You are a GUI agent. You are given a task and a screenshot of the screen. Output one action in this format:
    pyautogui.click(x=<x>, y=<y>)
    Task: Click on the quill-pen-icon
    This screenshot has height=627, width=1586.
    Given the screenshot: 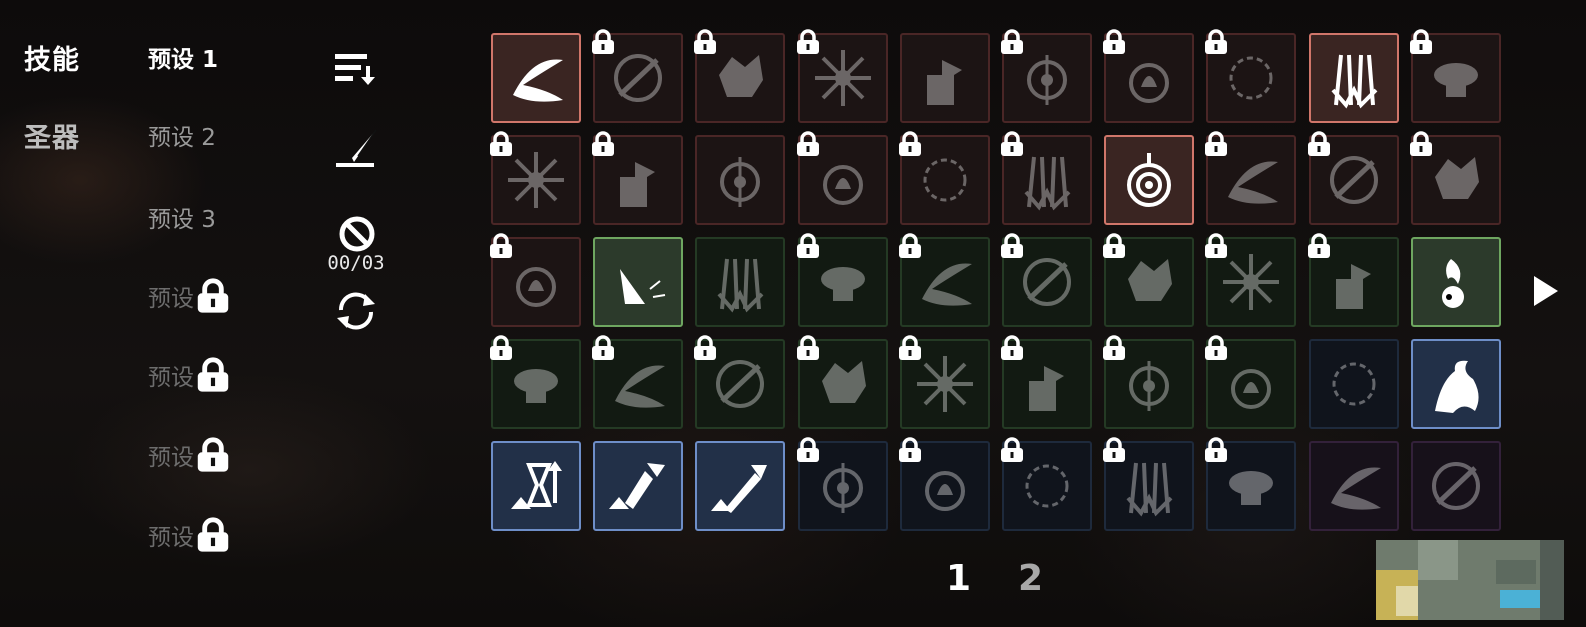 What is the action you would take?
    pyautogui.click(x=358, y=148)
    